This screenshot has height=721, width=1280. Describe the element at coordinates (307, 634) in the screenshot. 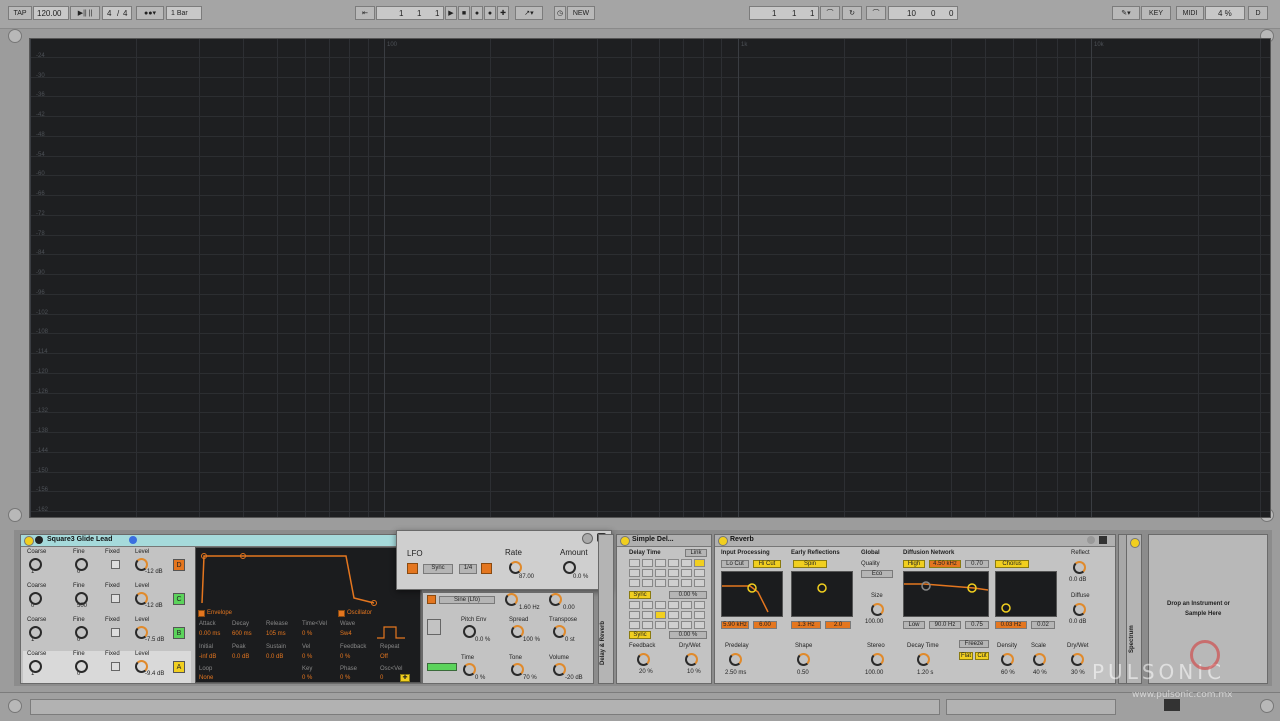

I see `time-vel-value: 0 %` at that location.